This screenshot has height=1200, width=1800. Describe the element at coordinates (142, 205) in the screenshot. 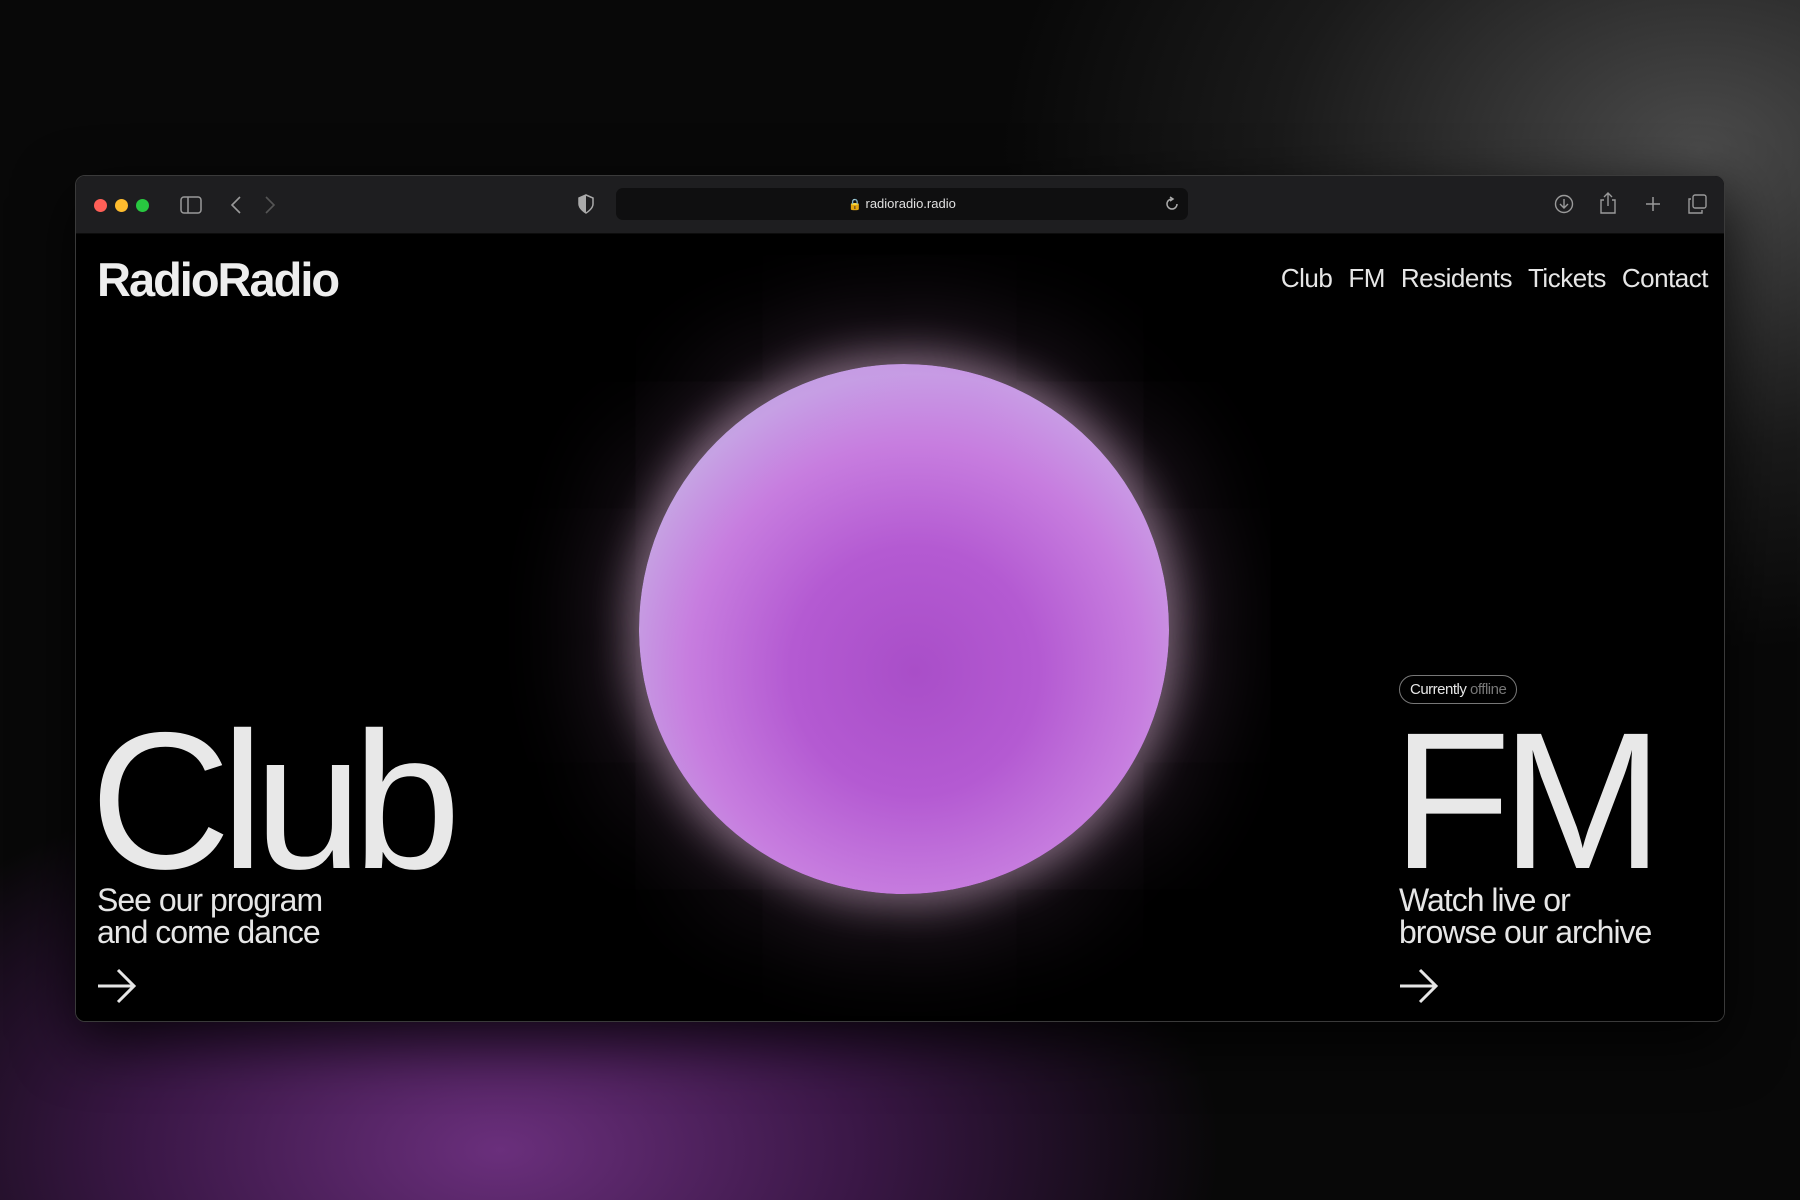

I see `zoom-button` at that location.